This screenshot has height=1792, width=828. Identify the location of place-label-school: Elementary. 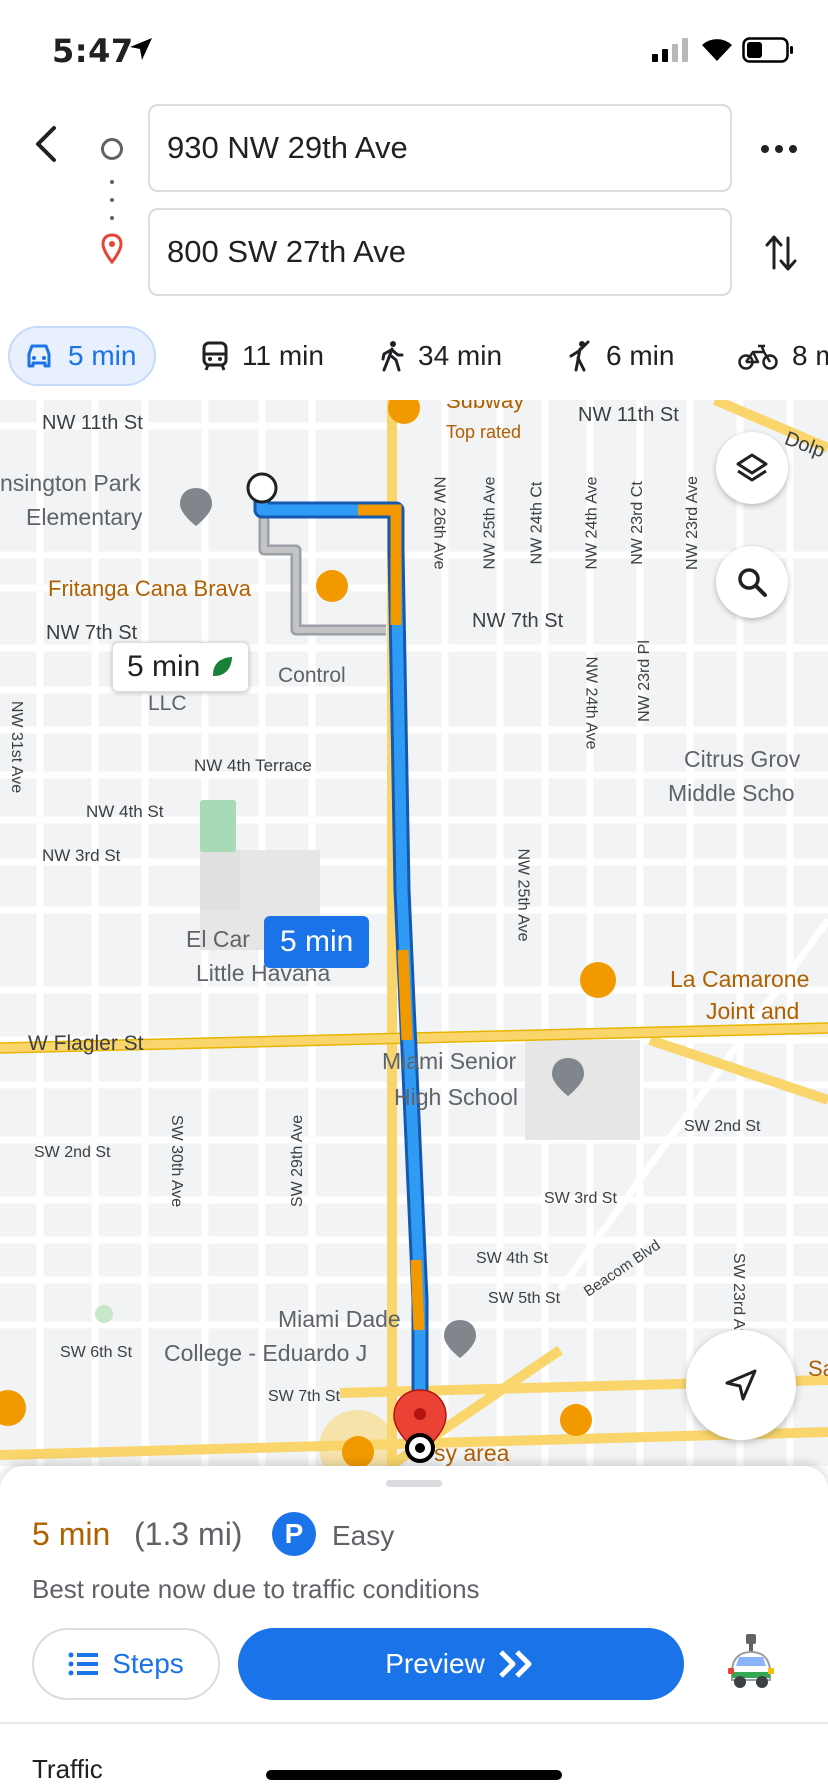
(84, 517).